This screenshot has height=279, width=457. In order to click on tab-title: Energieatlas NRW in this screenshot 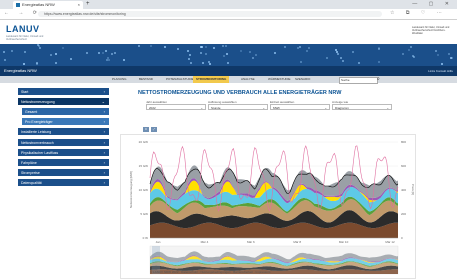, I will do `click(38, 4)`.